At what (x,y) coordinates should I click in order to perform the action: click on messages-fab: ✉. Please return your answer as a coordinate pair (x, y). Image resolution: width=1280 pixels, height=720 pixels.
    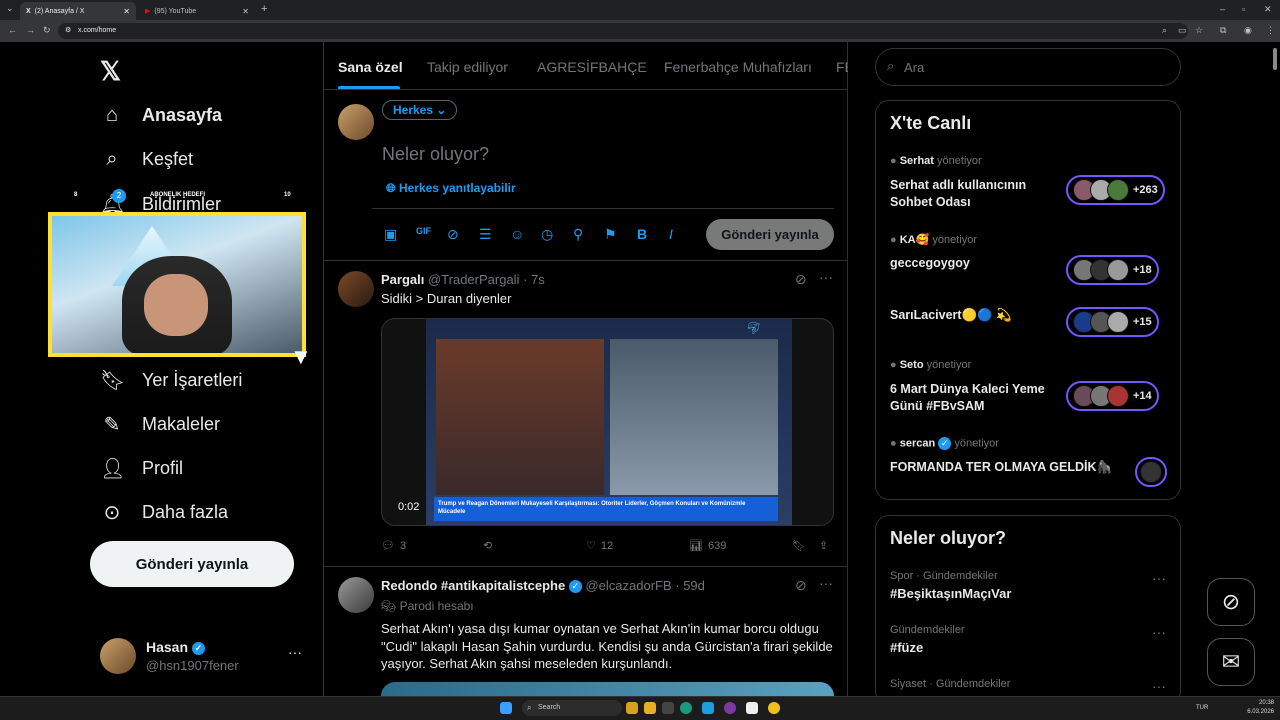
    Looking at the image, I should click on (1231, 662).